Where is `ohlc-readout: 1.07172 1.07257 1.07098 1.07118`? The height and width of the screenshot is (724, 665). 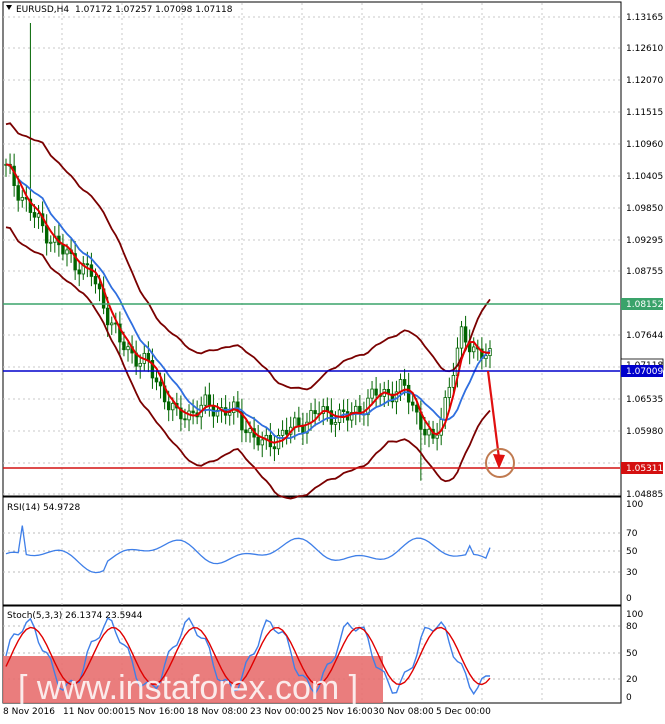 ohlc-readout: 1.07172 1.07257 1.07098 1.07118 is located at coordinates (154, 10).